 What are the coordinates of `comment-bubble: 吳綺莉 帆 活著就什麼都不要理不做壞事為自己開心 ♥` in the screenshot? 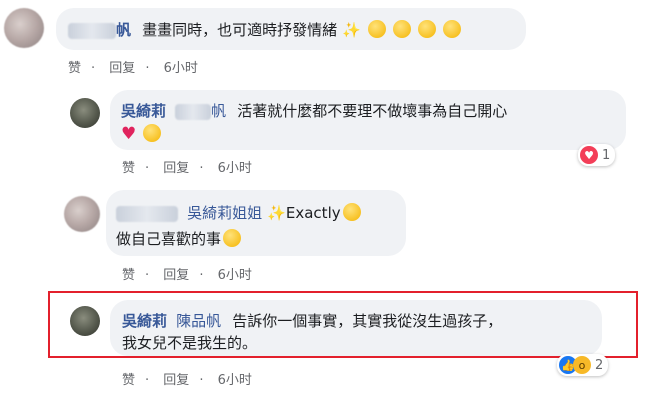 It's located at (368, 120).